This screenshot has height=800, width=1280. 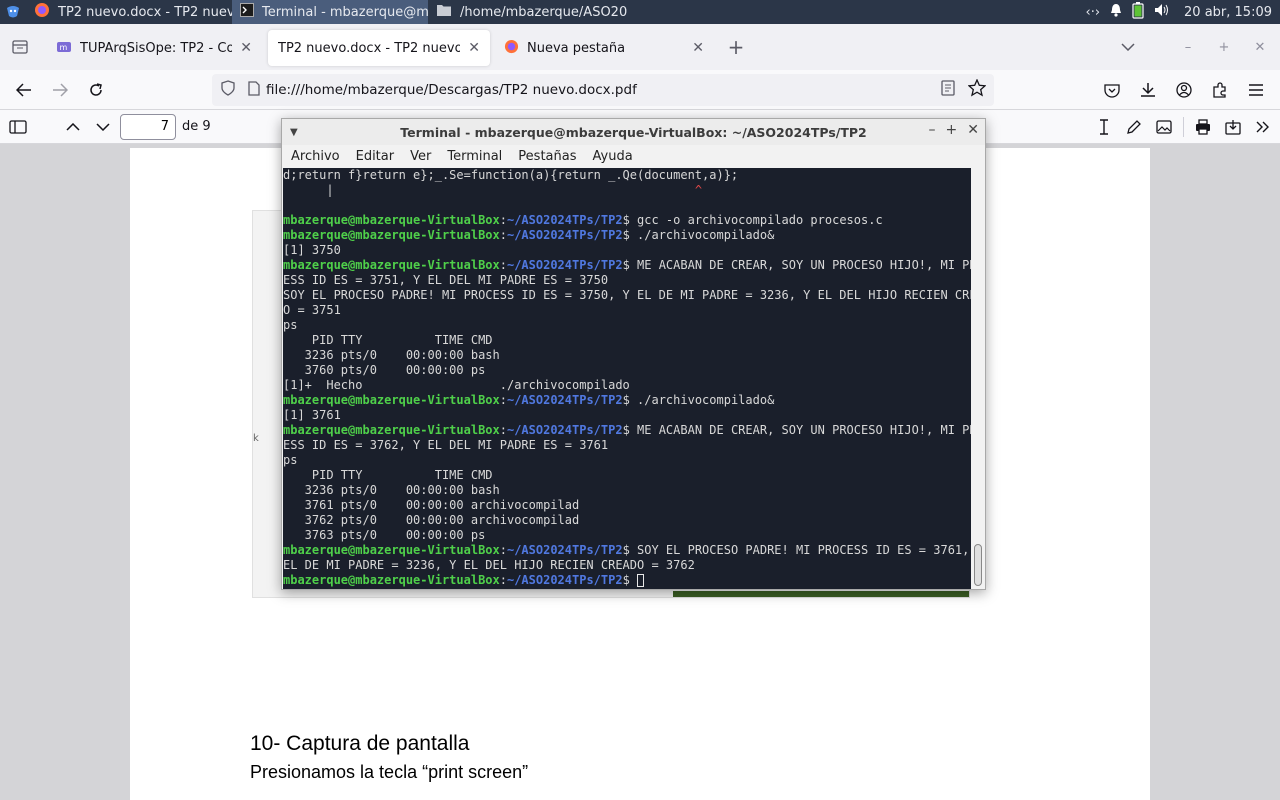 I want to click on whisker-menu-icon, so click(x=13, y=12).